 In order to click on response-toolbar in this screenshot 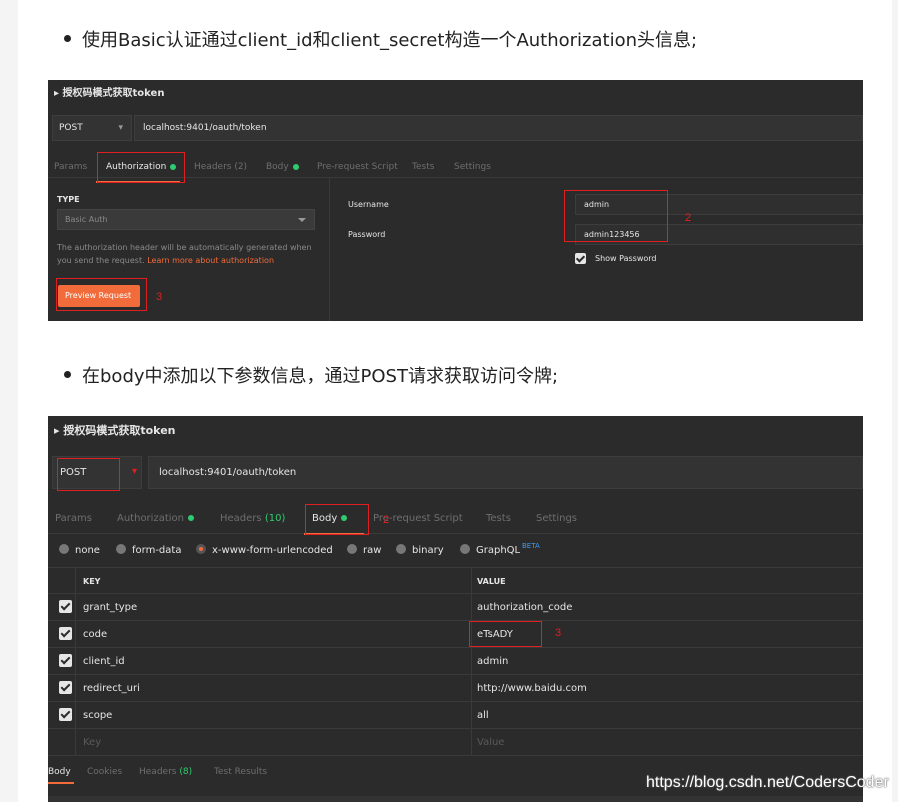, I will do `click(455, 799)`.